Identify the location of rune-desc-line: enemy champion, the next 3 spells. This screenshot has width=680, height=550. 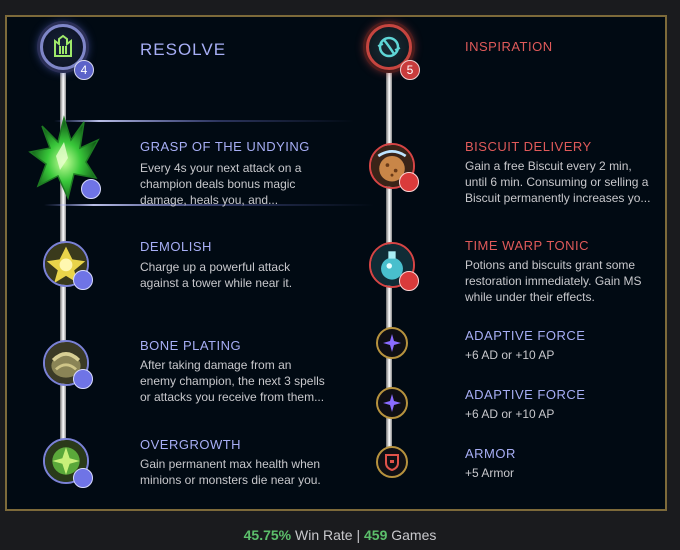
(232, 381).